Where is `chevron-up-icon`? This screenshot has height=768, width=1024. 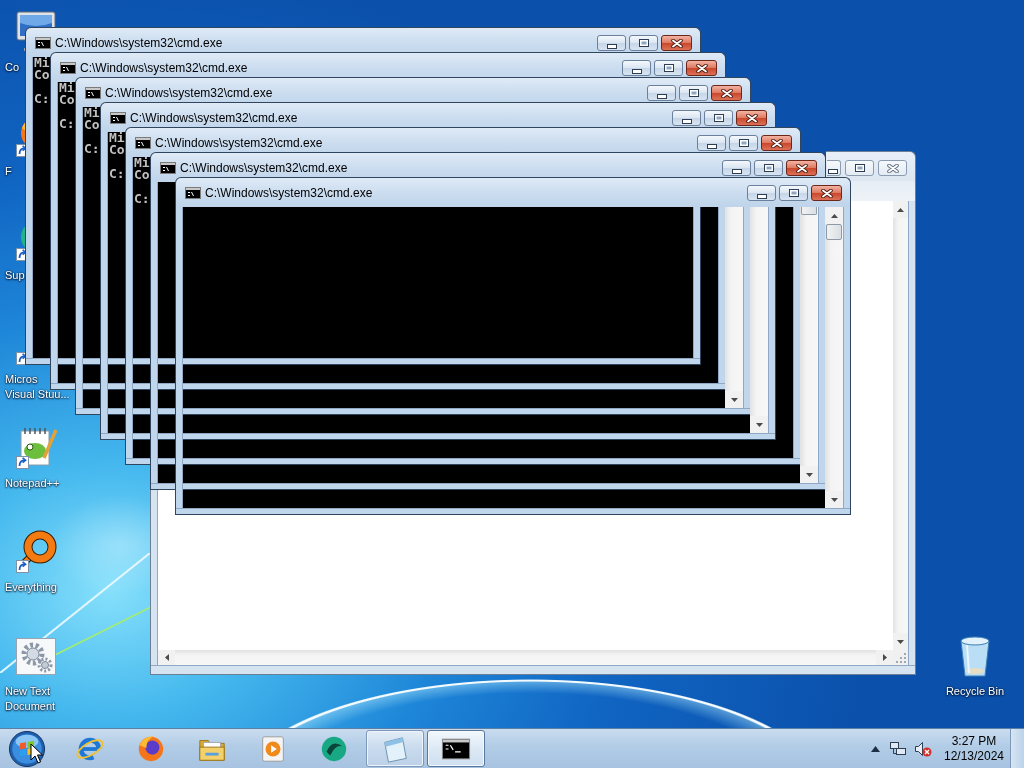
chevron-up-icon is located at coordinates (875, 748).